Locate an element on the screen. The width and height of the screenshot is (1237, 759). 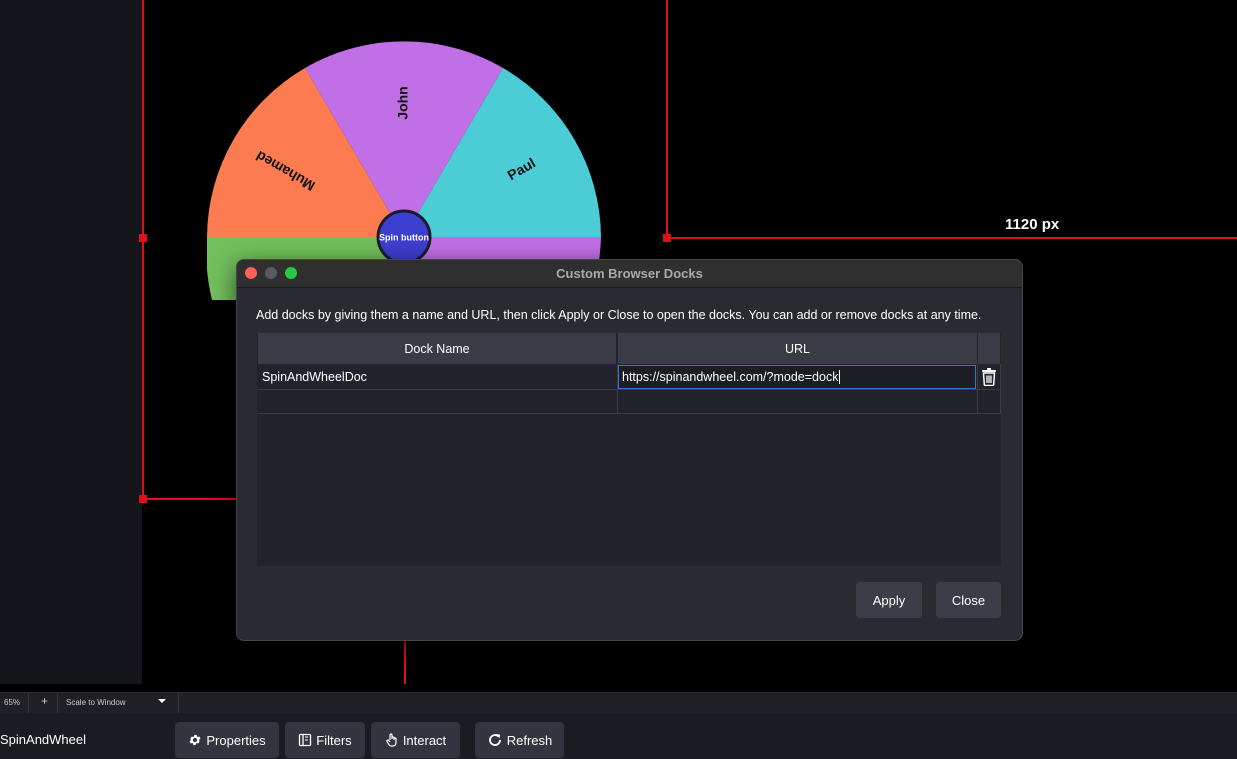
text-caret is located at coordinates (840, 377).